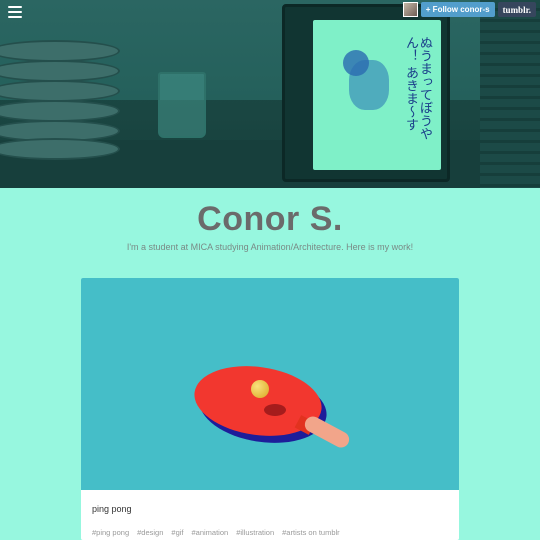 This screenshot has width=540, height=540. I want to click on ball-shadow, so click(275, 410).